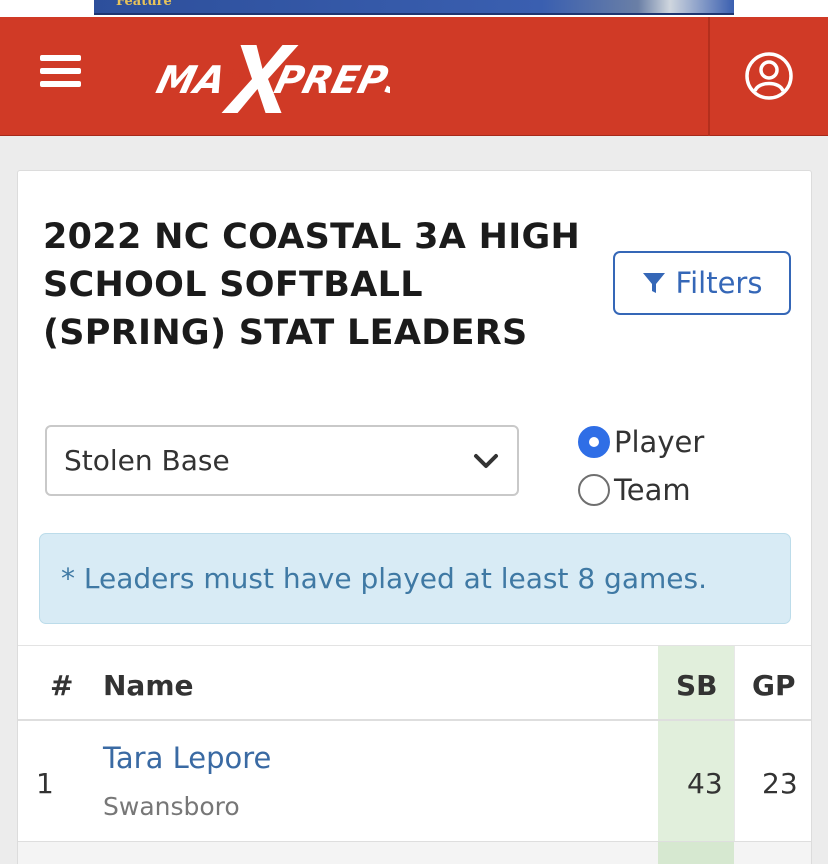 The image size is (828, 864). I want to click on header-separator, so click(709, 76).